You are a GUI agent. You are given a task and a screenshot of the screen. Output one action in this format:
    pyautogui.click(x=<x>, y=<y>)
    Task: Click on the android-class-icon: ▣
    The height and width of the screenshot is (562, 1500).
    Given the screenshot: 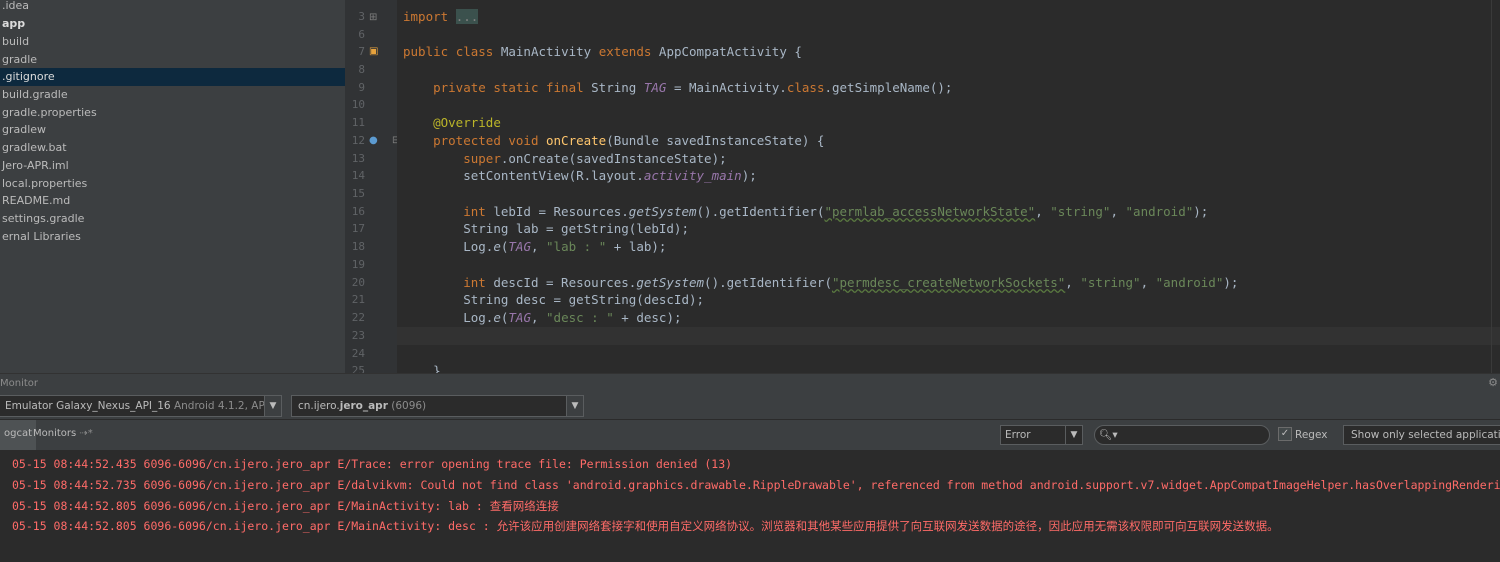 What is the action you would take?
    pyautogui.click(x=373, y=52)
    